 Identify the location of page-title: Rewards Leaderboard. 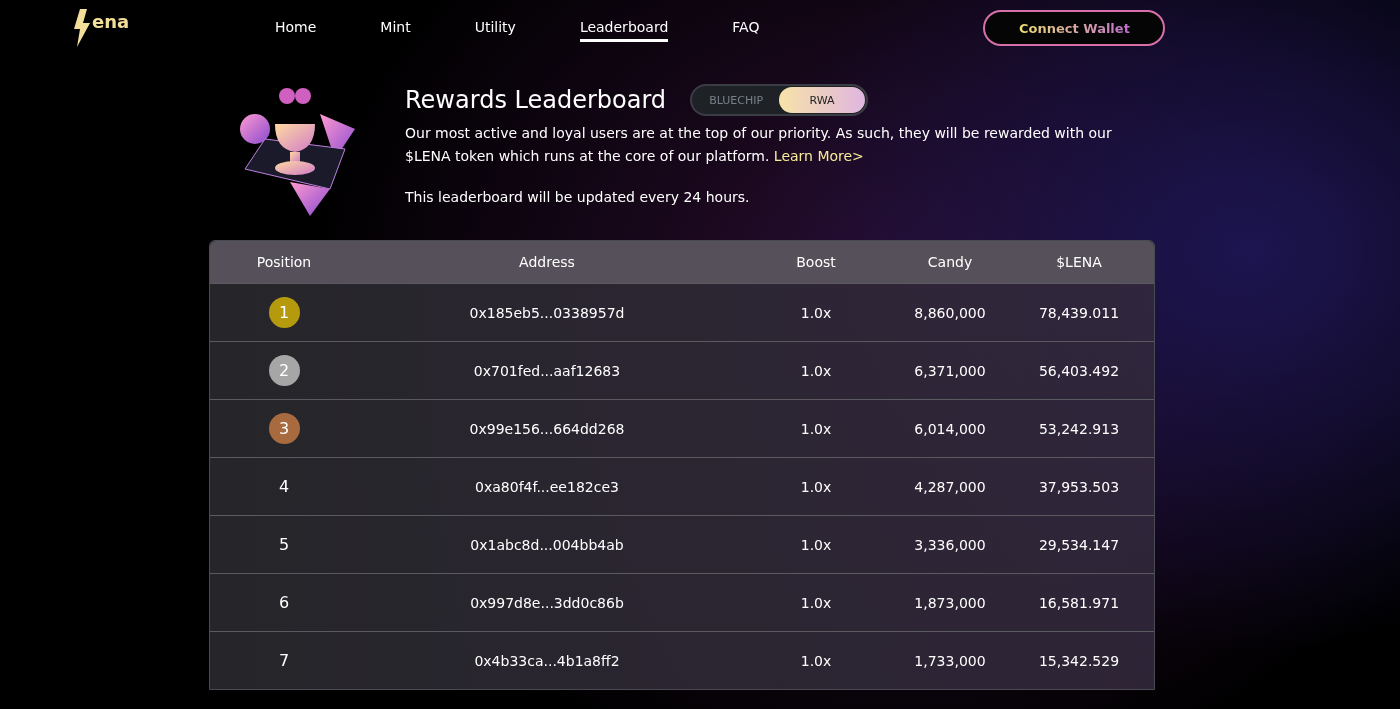
(536, 100).